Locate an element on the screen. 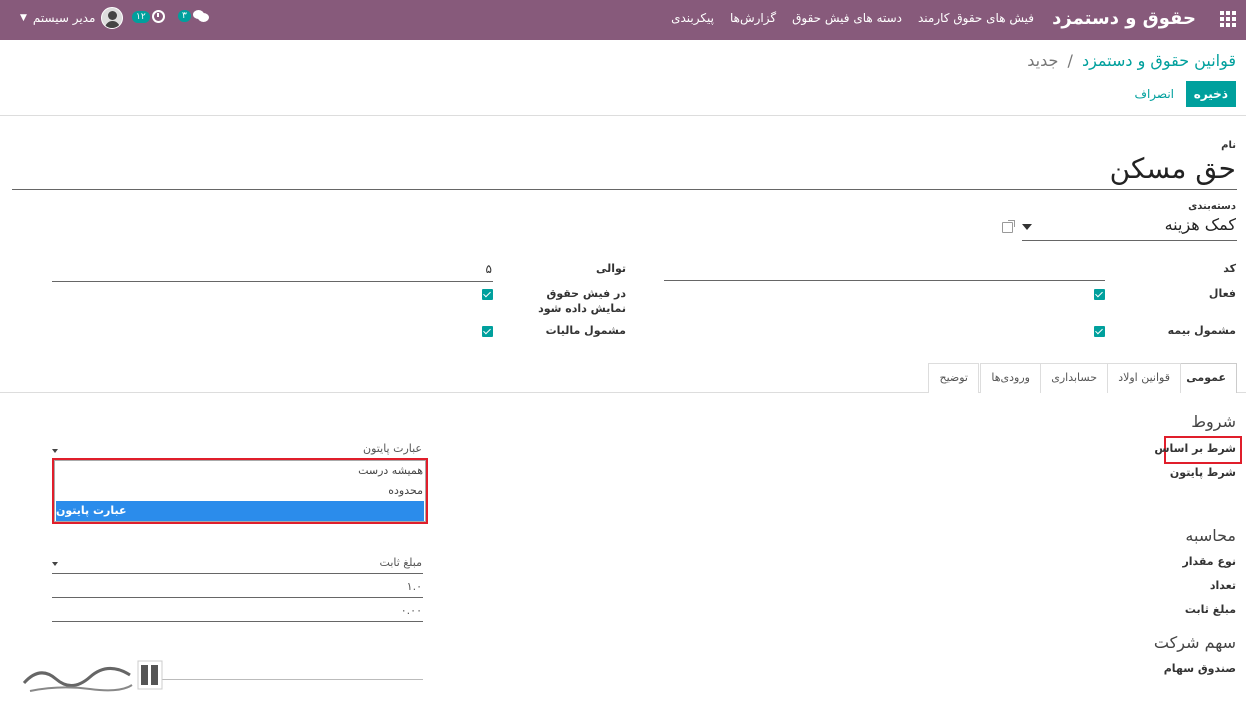  code-input is located at coordinates (884, 280).